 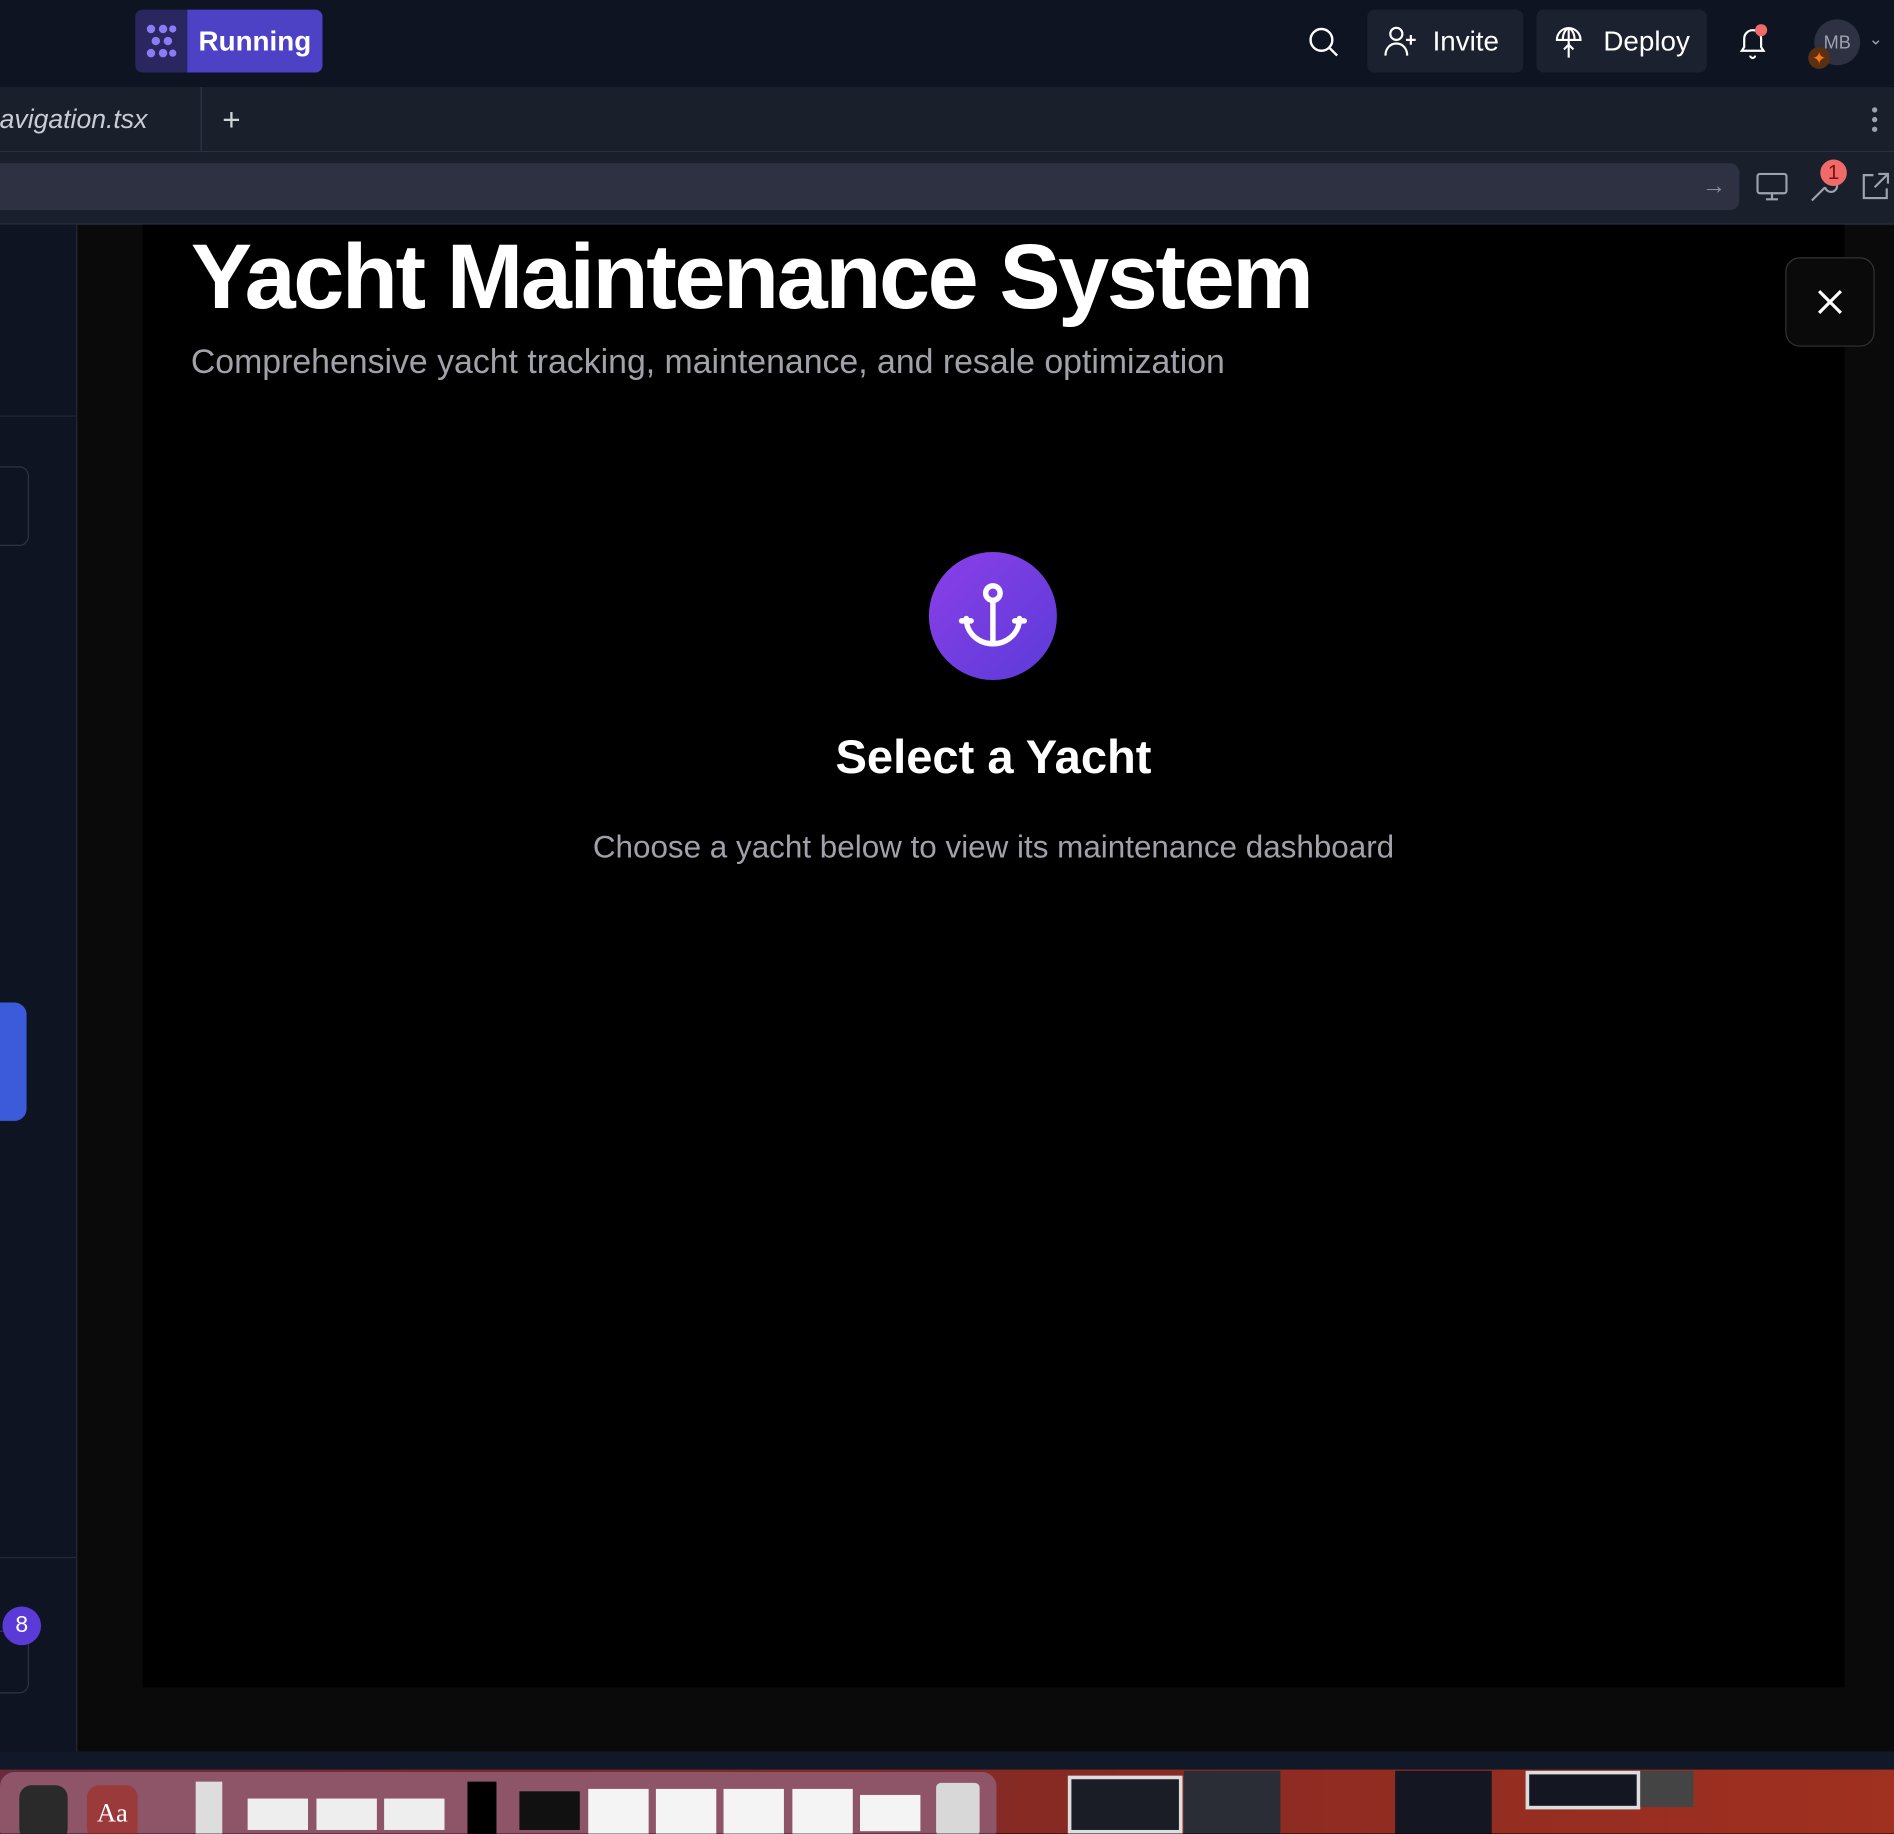 I want to click on trash-icon, so click(x=958, y=1808).